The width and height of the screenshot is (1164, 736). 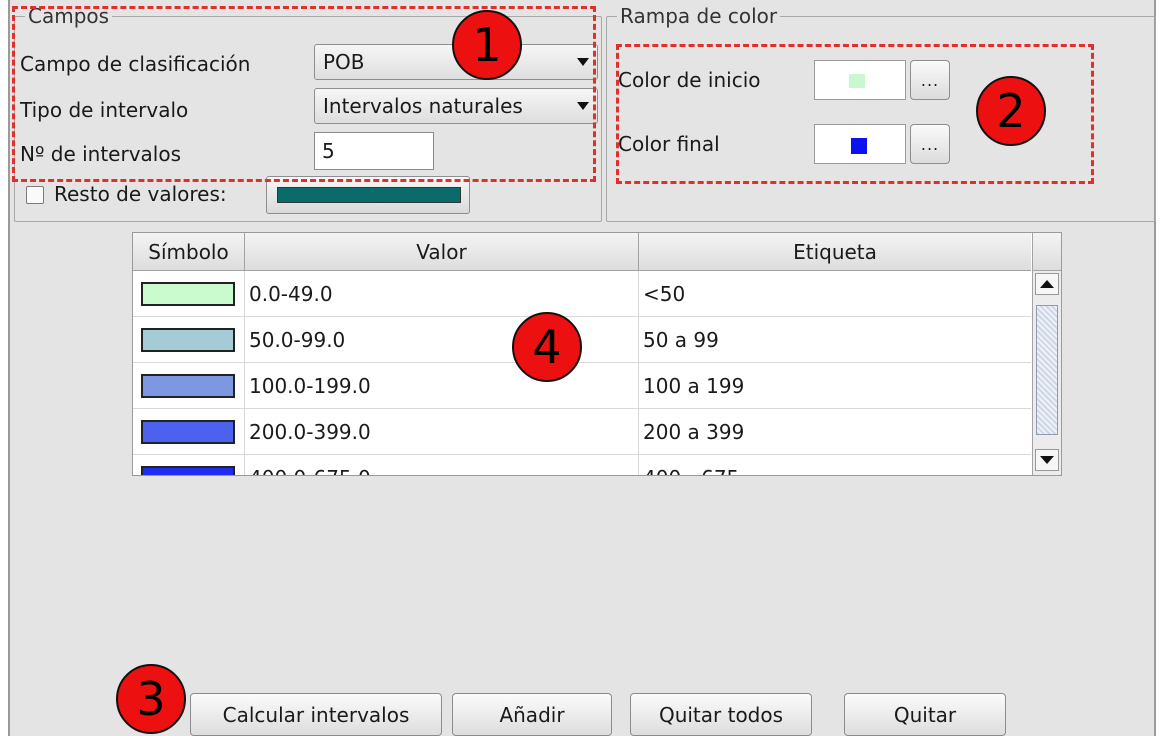 I want to click on etiqueta-cell: 100 a 199, so click(x=835, y=386).